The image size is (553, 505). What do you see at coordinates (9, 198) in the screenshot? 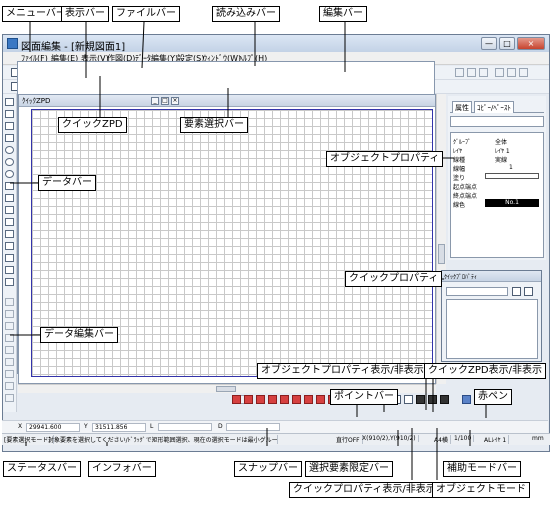
I see `draw-curve-icon` at bounding box center [9, 198].